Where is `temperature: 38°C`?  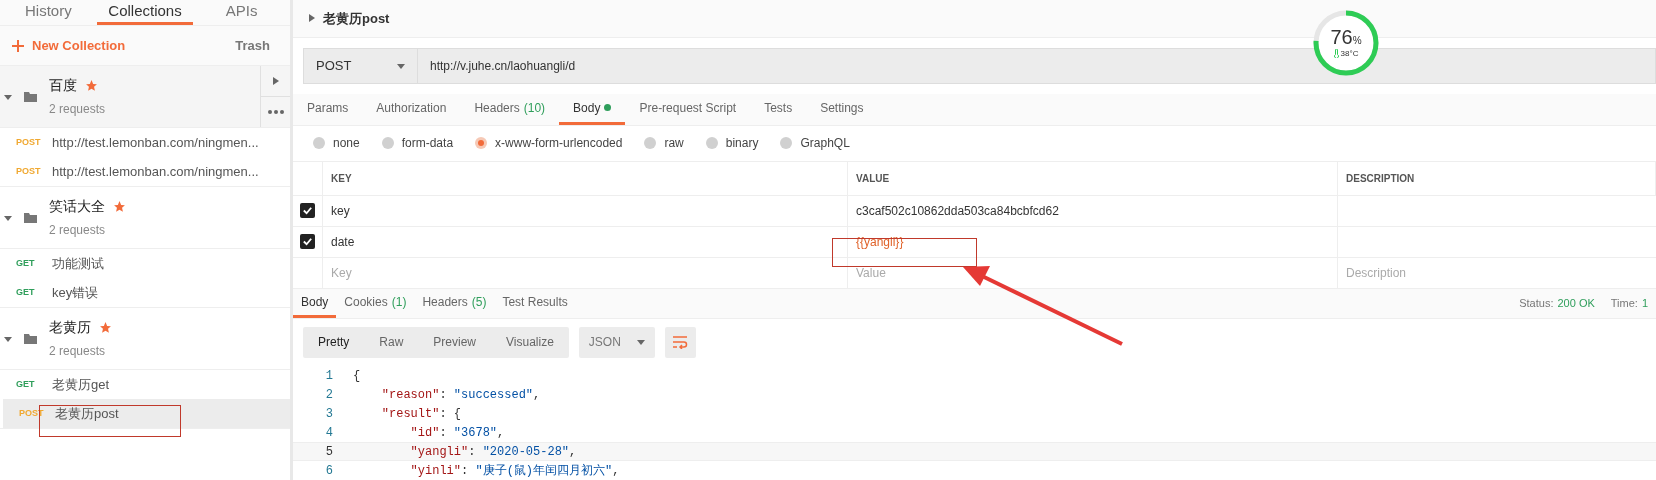 temperature: 38°C is located at coordinates (1349, 53).